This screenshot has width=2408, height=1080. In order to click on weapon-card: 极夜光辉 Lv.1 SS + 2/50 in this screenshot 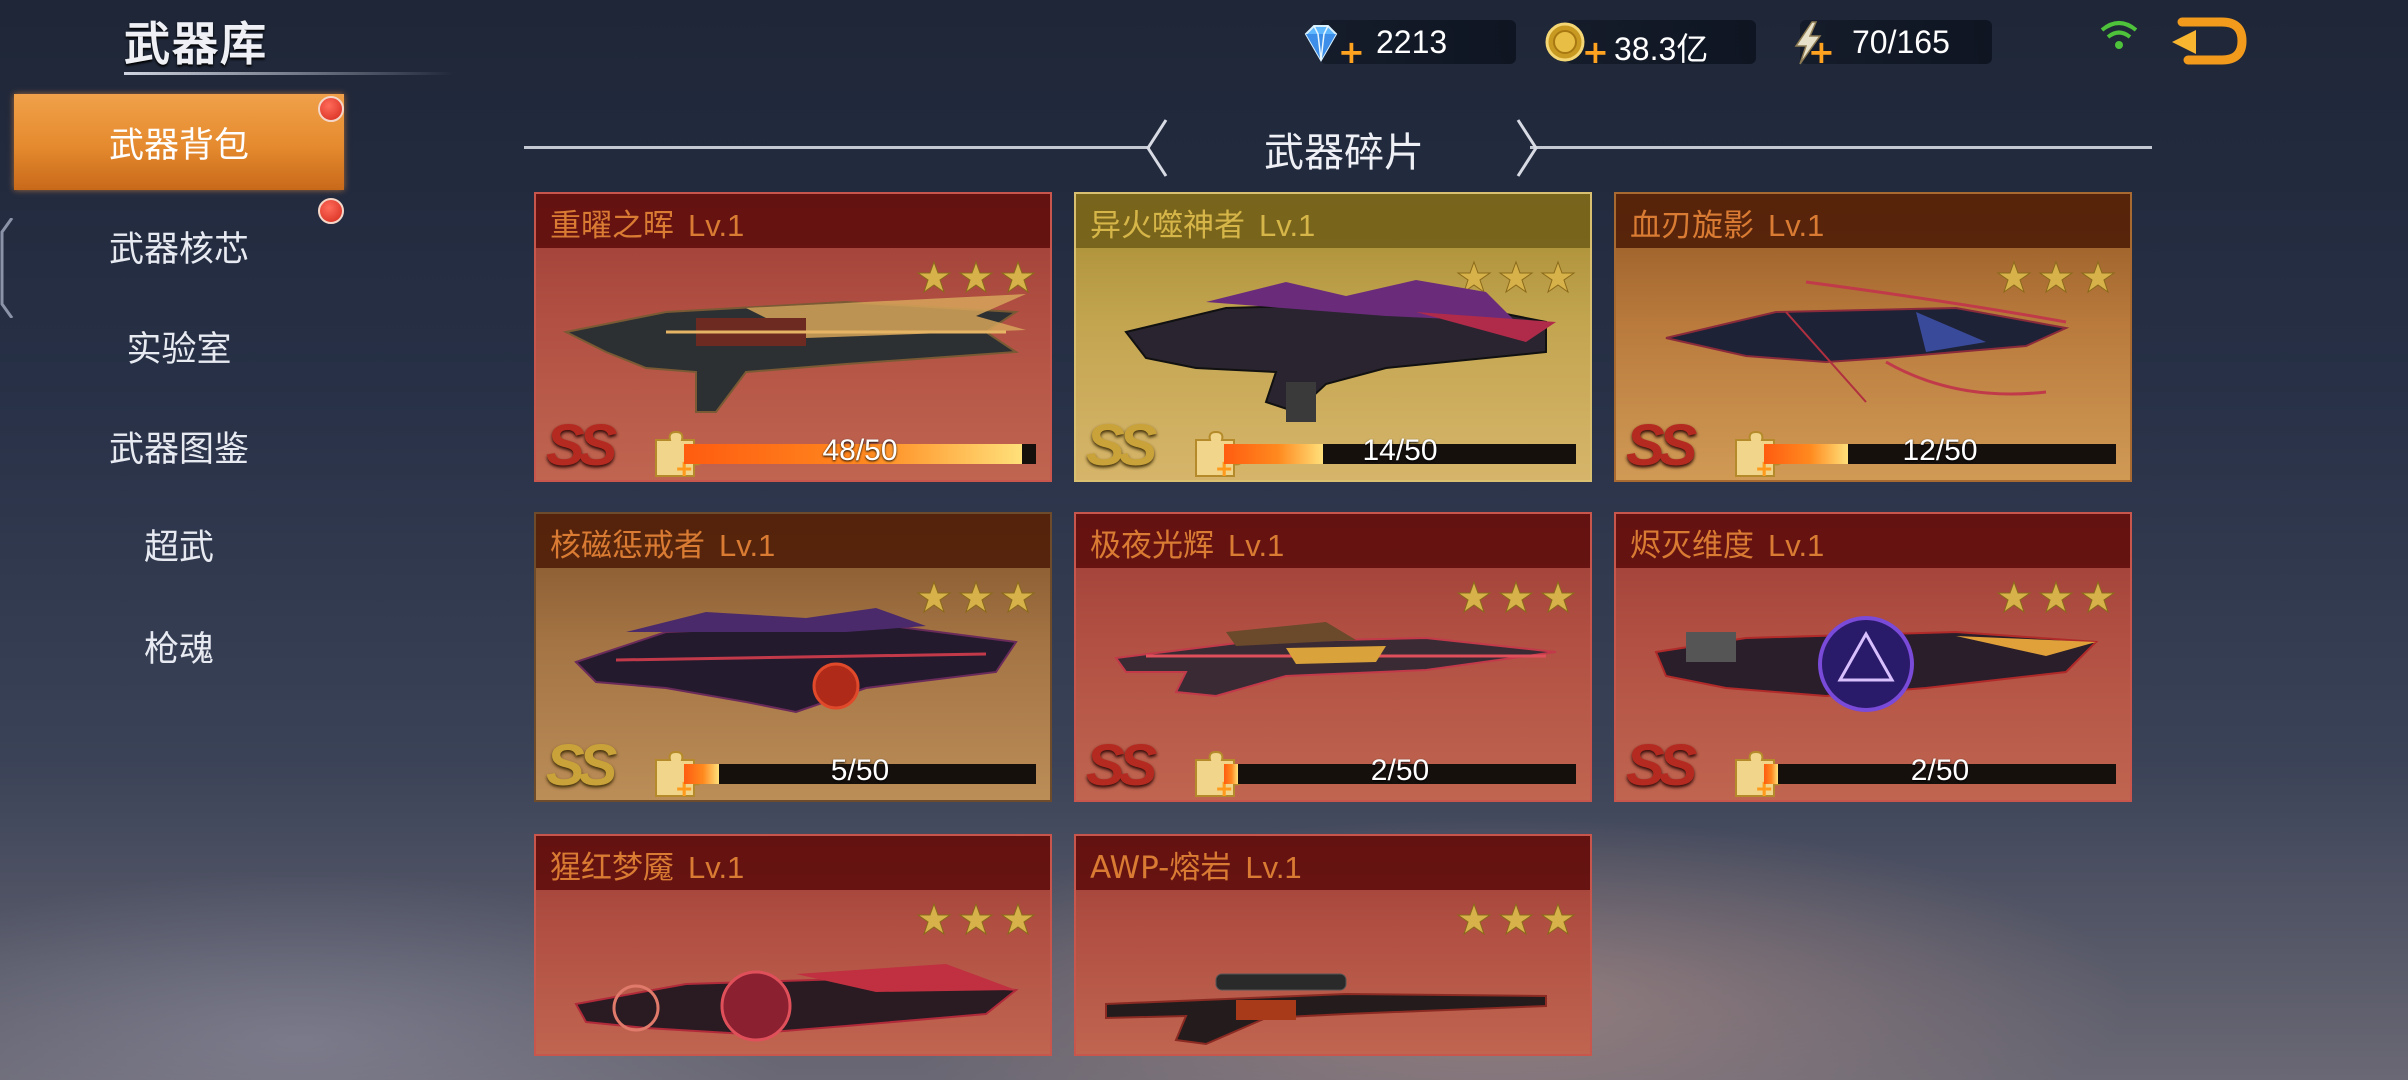, I will do `click(1333, 657)`.